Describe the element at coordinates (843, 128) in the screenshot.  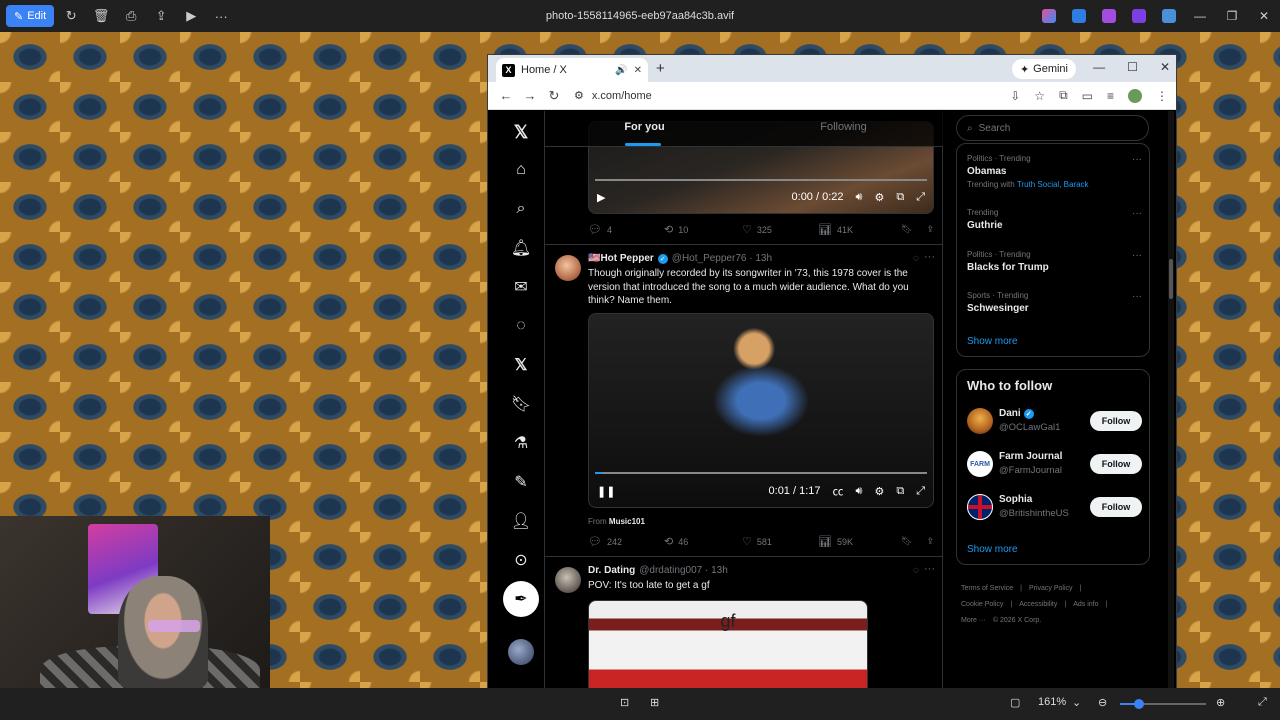
I see `tab-following: Following` at that location.